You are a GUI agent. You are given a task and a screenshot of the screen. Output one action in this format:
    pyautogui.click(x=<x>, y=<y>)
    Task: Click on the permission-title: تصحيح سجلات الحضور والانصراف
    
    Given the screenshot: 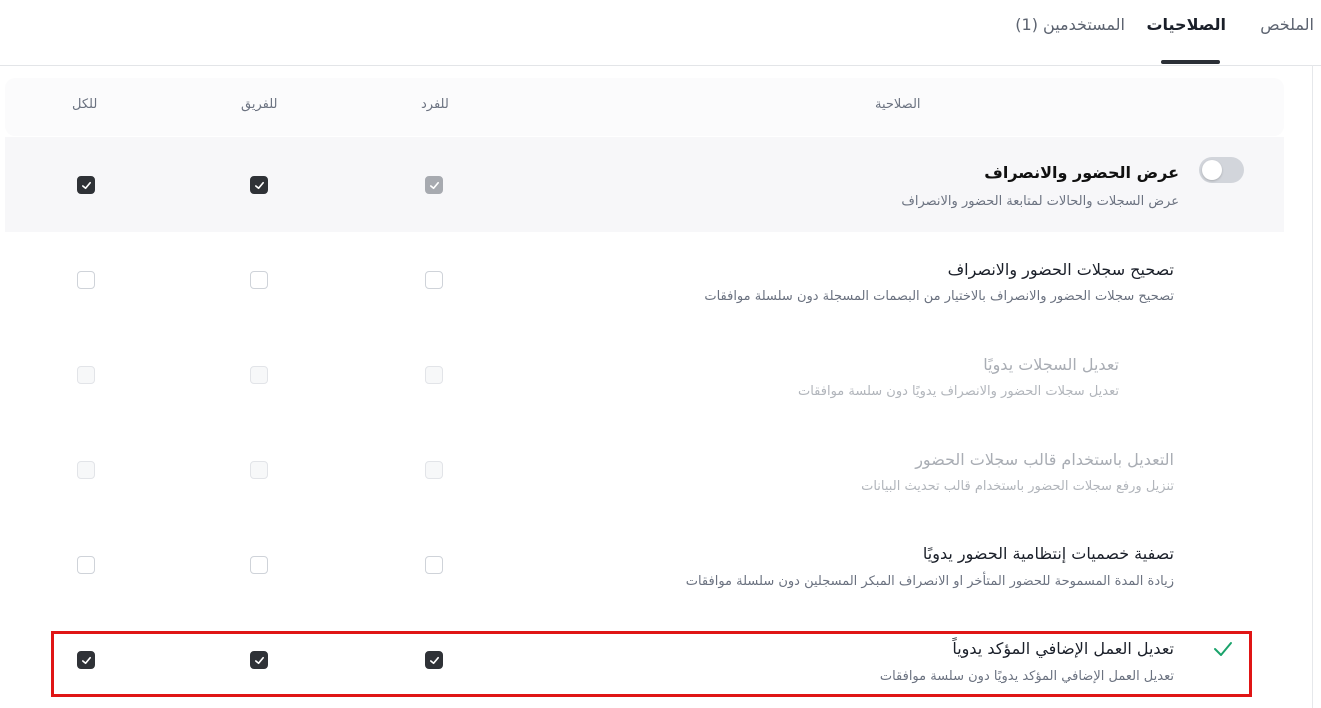 What is the action you would take?
    pyautogui.click(x=1060, y=269)
    